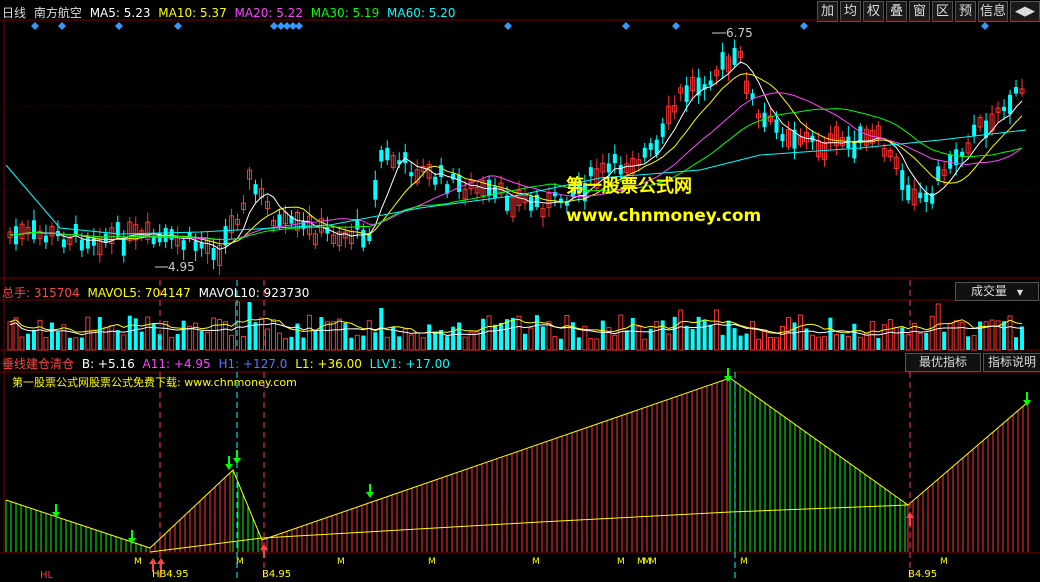 The height and width of the screenshot is (582, 1040). Describe the element at coordinates (664, 216) in the screenshot. I see `watermark-url: www.chnmoney.com` at that location.